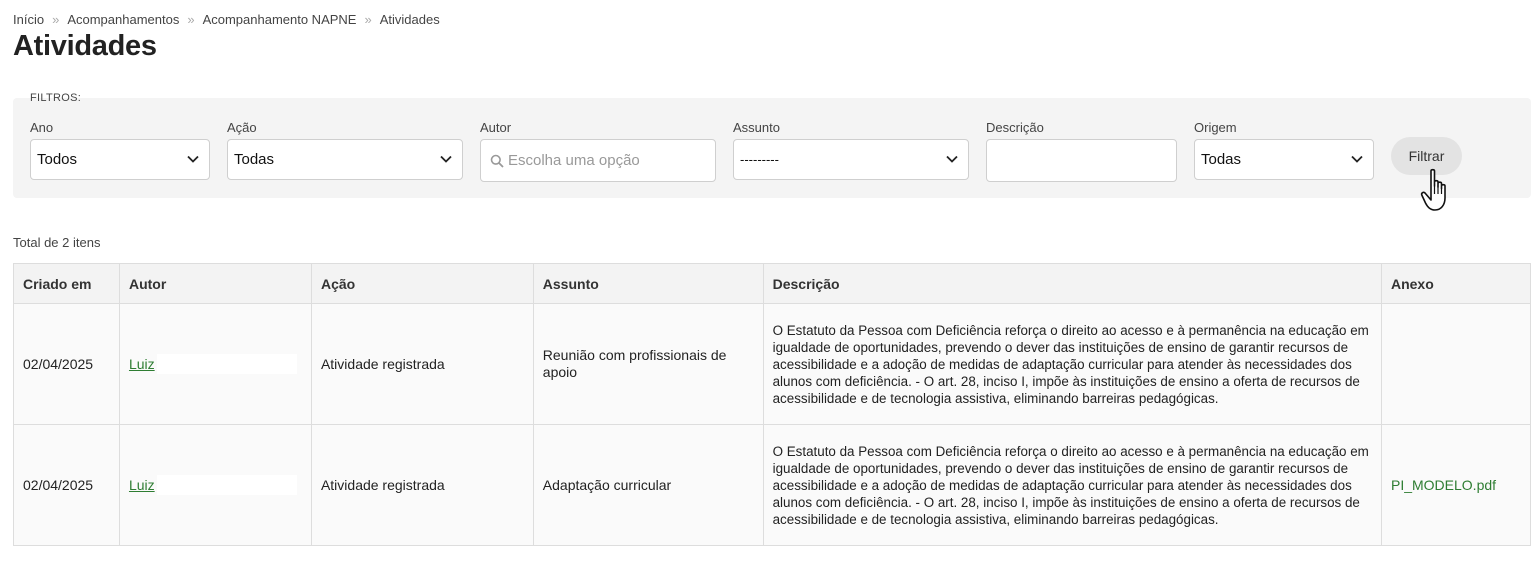  What do you see at coordinates (1443, 485) in the screenshot?
I see `attachment-link: PI_MODELO.pdf` at bounding box center [1443, 485].